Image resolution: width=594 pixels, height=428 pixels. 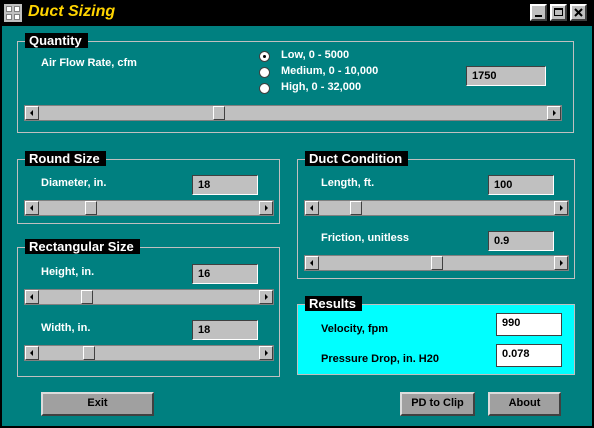 I want to click on title-bar: Duct Sizing, so click(x=297, y=13).